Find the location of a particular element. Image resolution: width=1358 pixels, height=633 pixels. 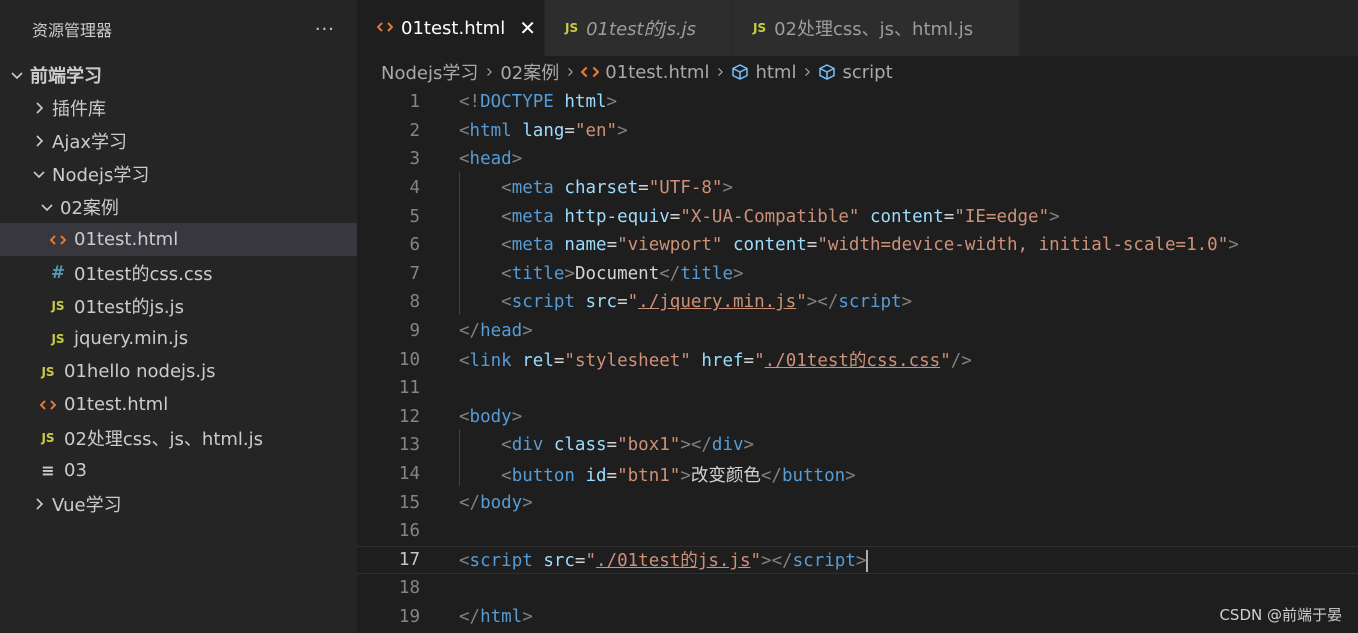

code-token: button is located at coordinates (543, 475).